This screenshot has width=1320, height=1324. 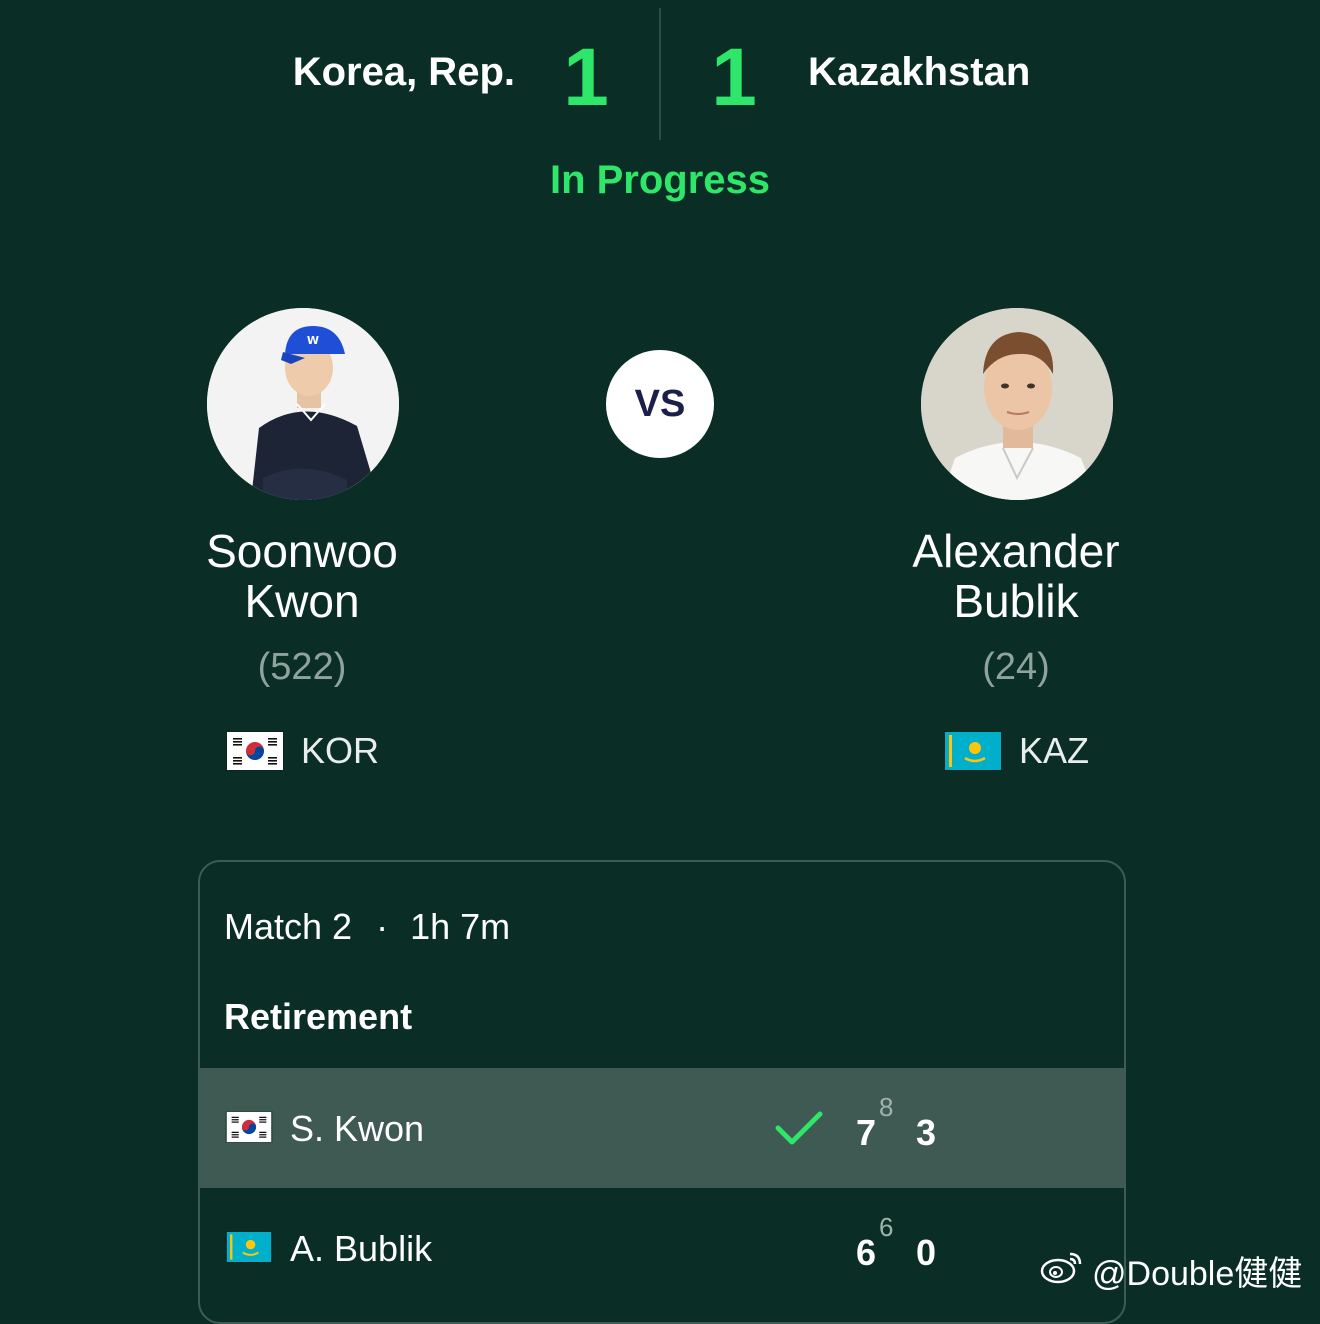 I want to click on set-1-score: 6, so click(x=866, y=1252).